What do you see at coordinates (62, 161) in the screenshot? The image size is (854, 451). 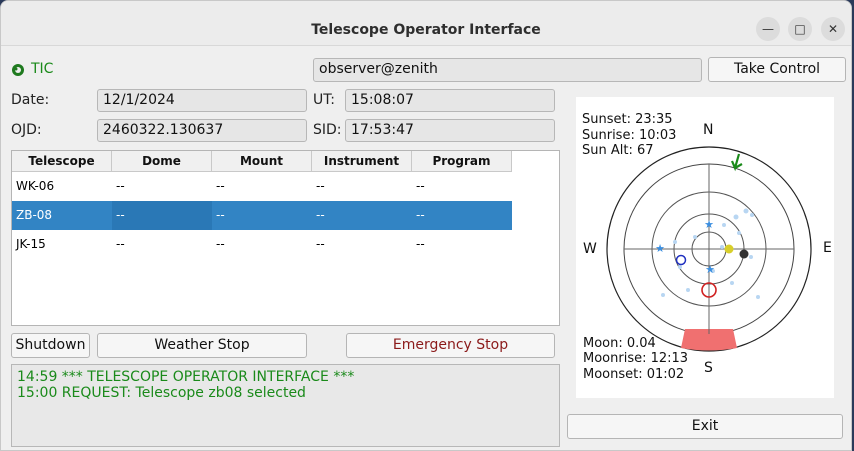 I see `column-header: Telescope` at bounding box center [62, 161].